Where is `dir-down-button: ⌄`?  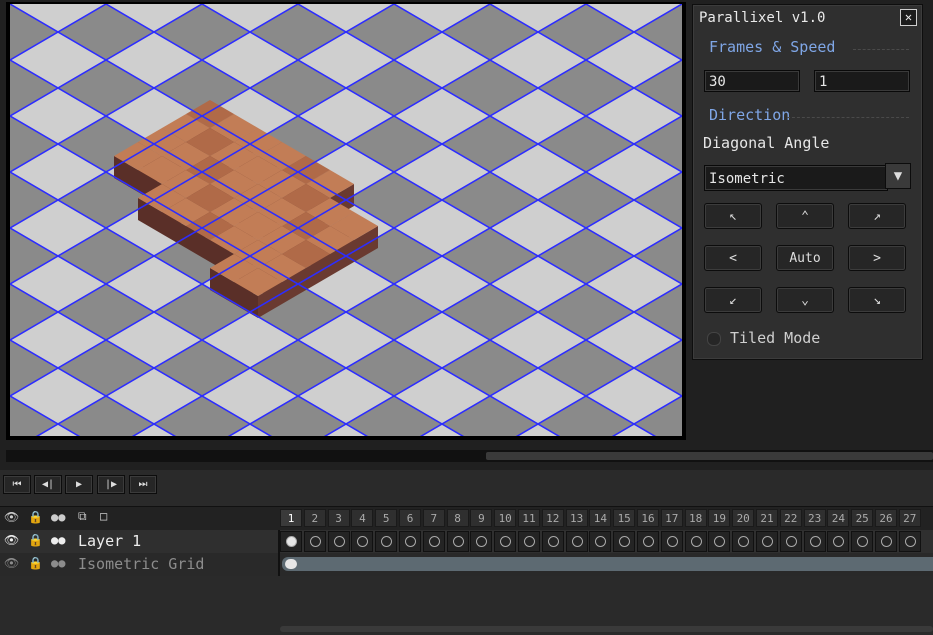
dir-down-button: ⌄ is located at coordinates (805, 300).